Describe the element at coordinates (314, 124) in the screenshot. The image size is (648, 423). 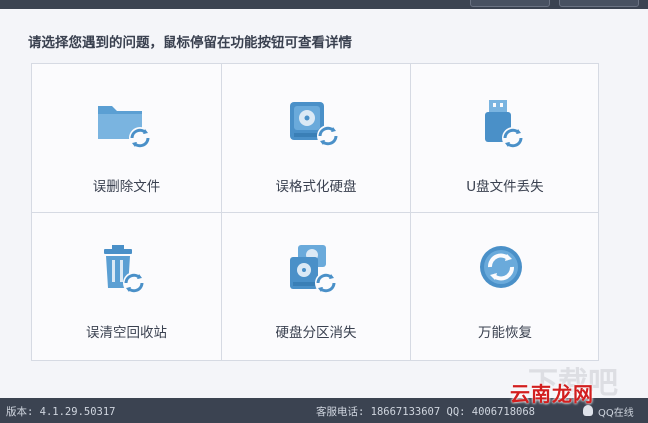
I see `harddisk-recover-icon` at that location.